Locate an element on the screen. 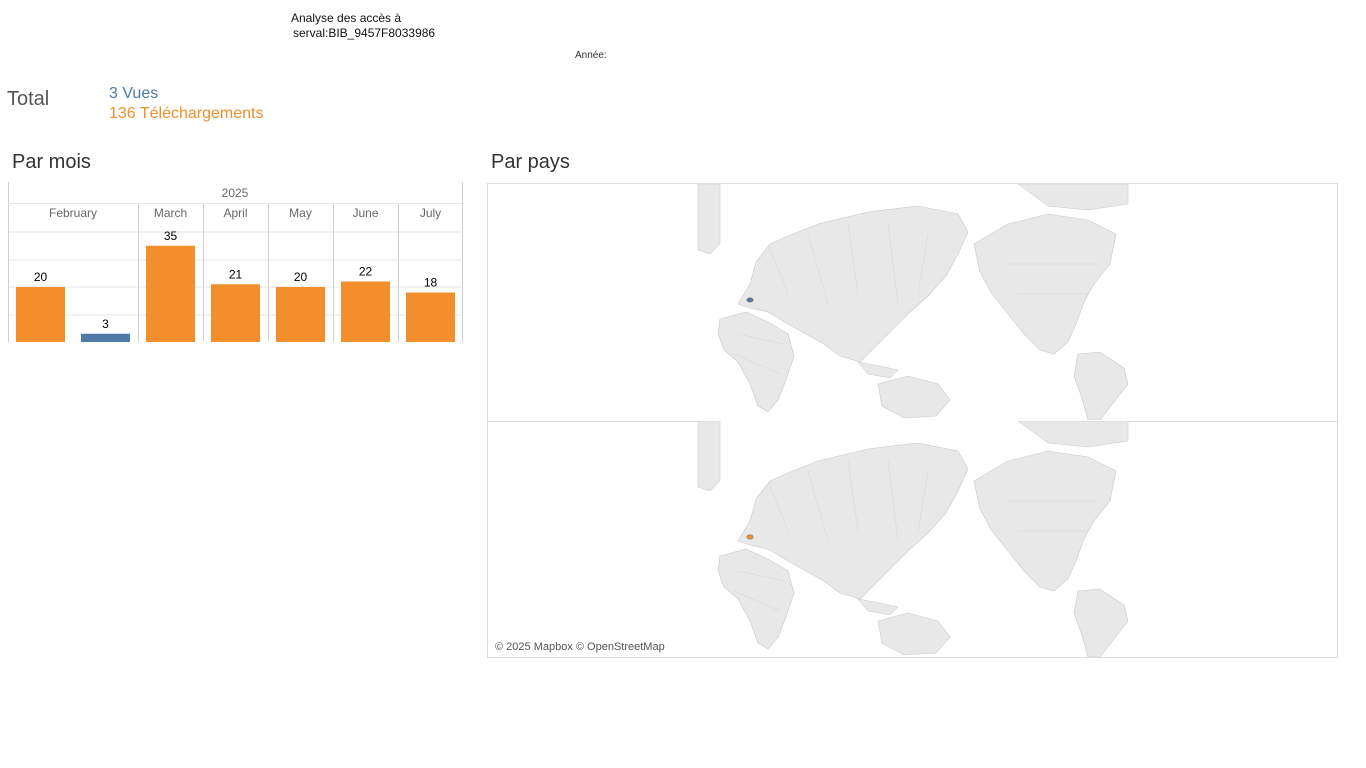 The width and height of the screenshot is (1366, 768). month-label: March is located at coordinates (170, 213).